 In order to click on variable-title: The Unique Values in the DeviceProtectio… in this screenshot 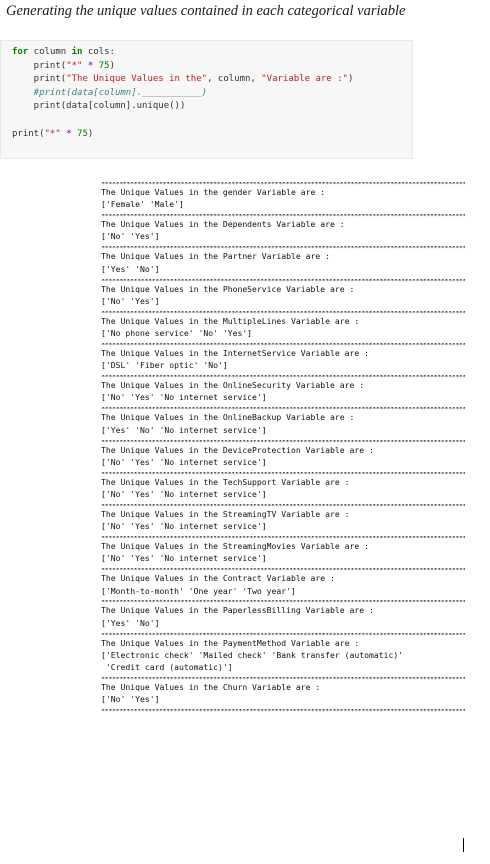, I will do `click(237, 449)`.